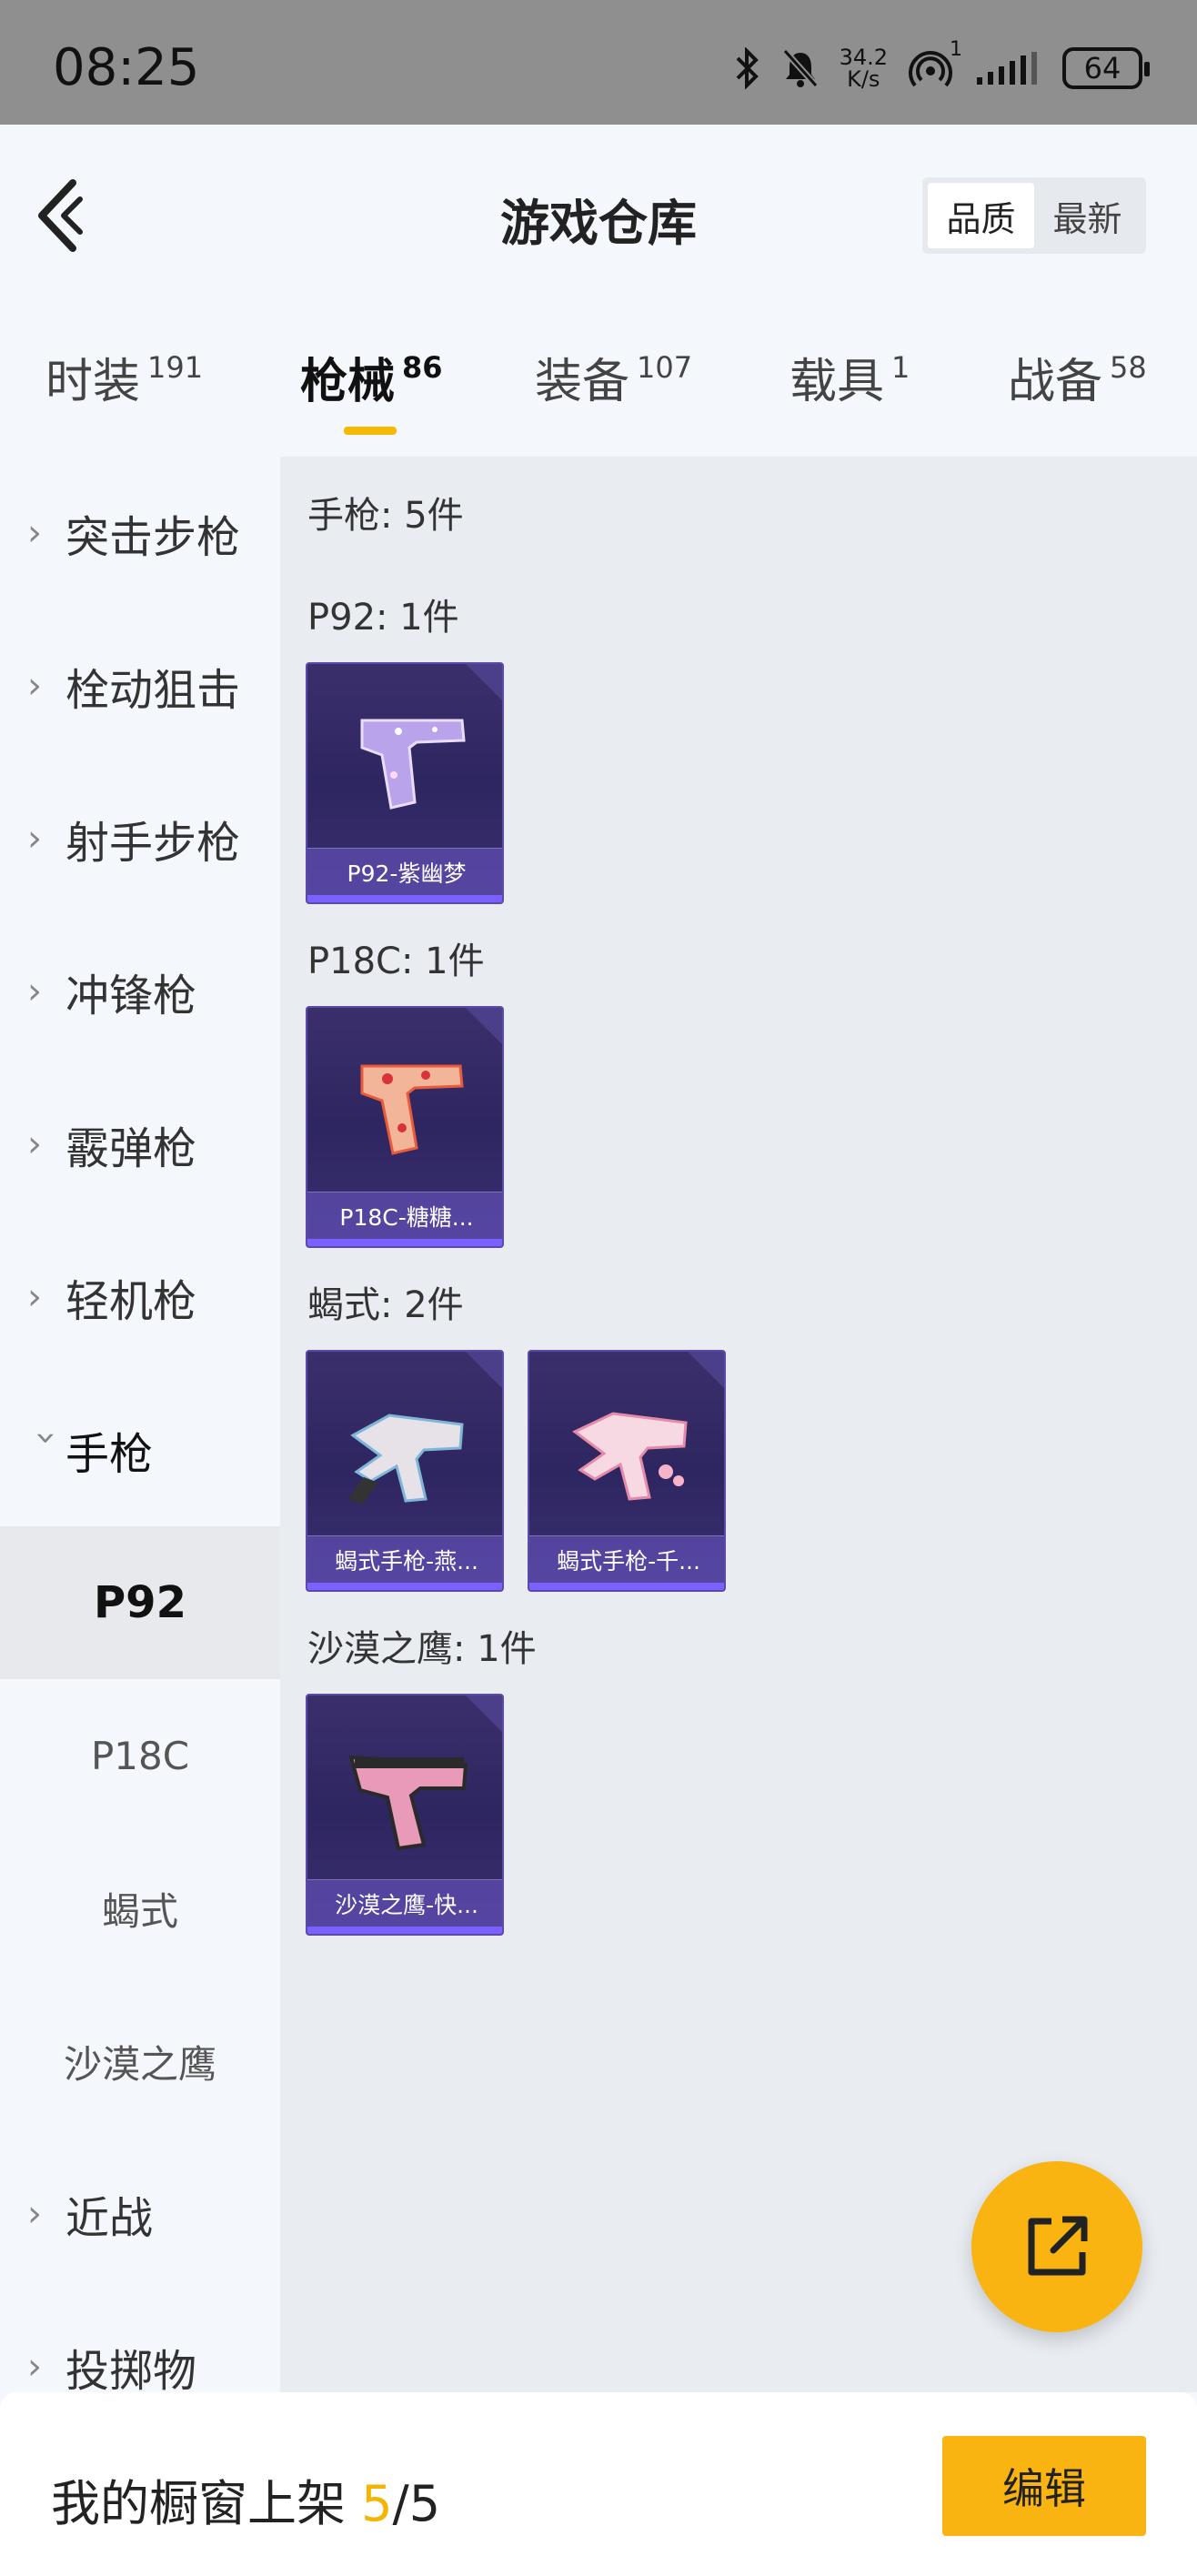  Describe the element at coordinates (131, 1301) in the screenshot. I see `sidebar-item-label: 轻机枪` at that location.